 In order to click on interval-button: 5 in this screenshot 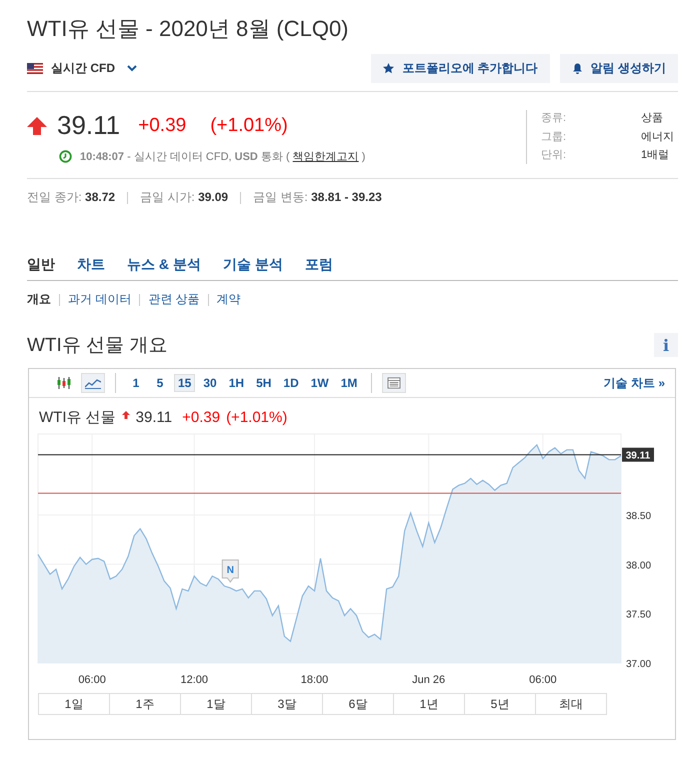, I will do `click(160, 383)`.